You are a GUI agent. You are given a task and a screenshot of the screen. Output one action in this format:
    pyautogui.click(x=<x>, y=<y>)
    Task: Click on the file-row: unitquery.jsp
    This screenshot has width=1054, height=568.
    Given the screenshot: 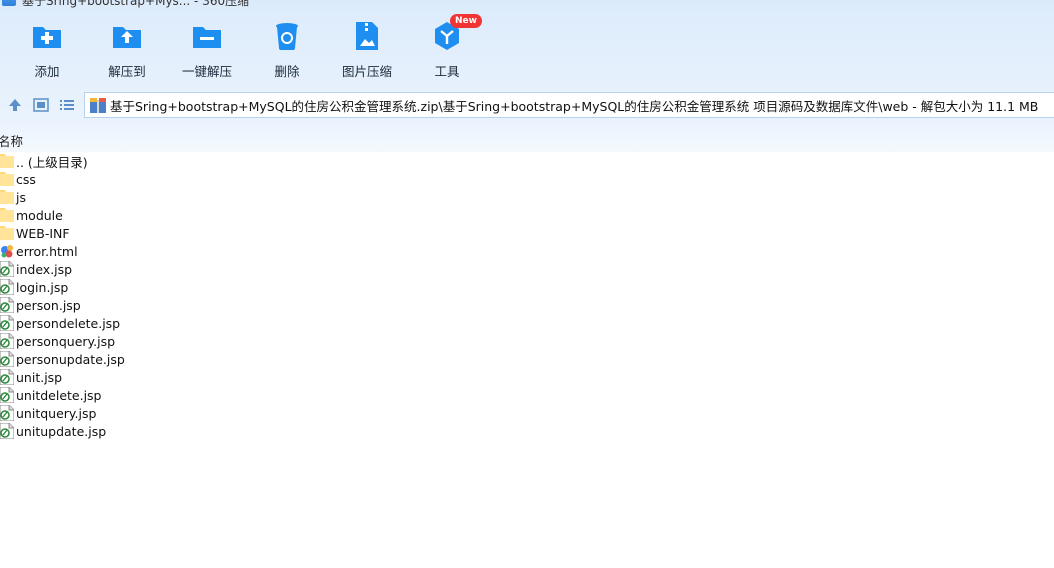 What is the action you would take?
    pyautogui.click(x=527, y=413)
    